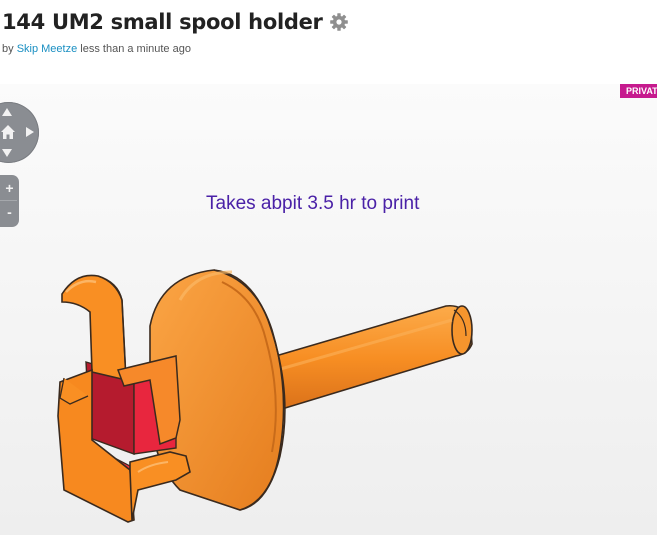 Image resolution: width=657 pixels, height=535 pixels. Describe the element at coordinates (9, 212) in the screenshot. I see `zoom-out-button: -` at that location.